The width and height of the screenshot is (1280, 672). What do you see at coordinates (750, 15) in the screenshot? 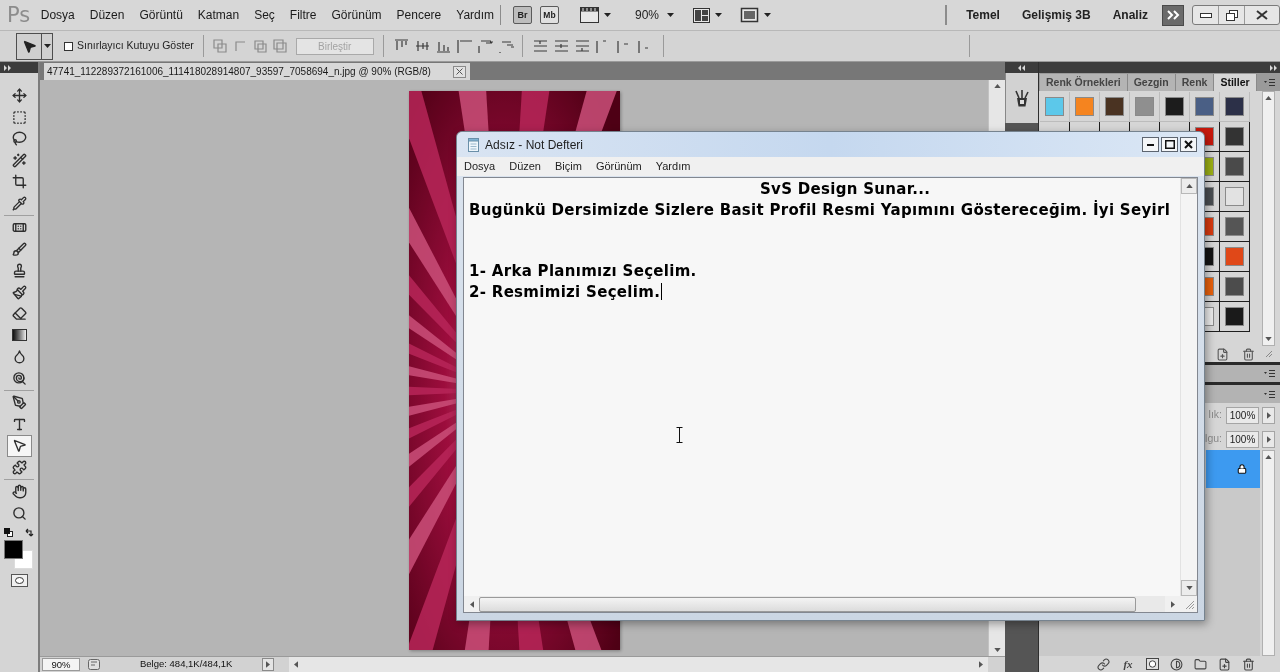
I see `screen-mode-icon` at bounding box center [750, 15].